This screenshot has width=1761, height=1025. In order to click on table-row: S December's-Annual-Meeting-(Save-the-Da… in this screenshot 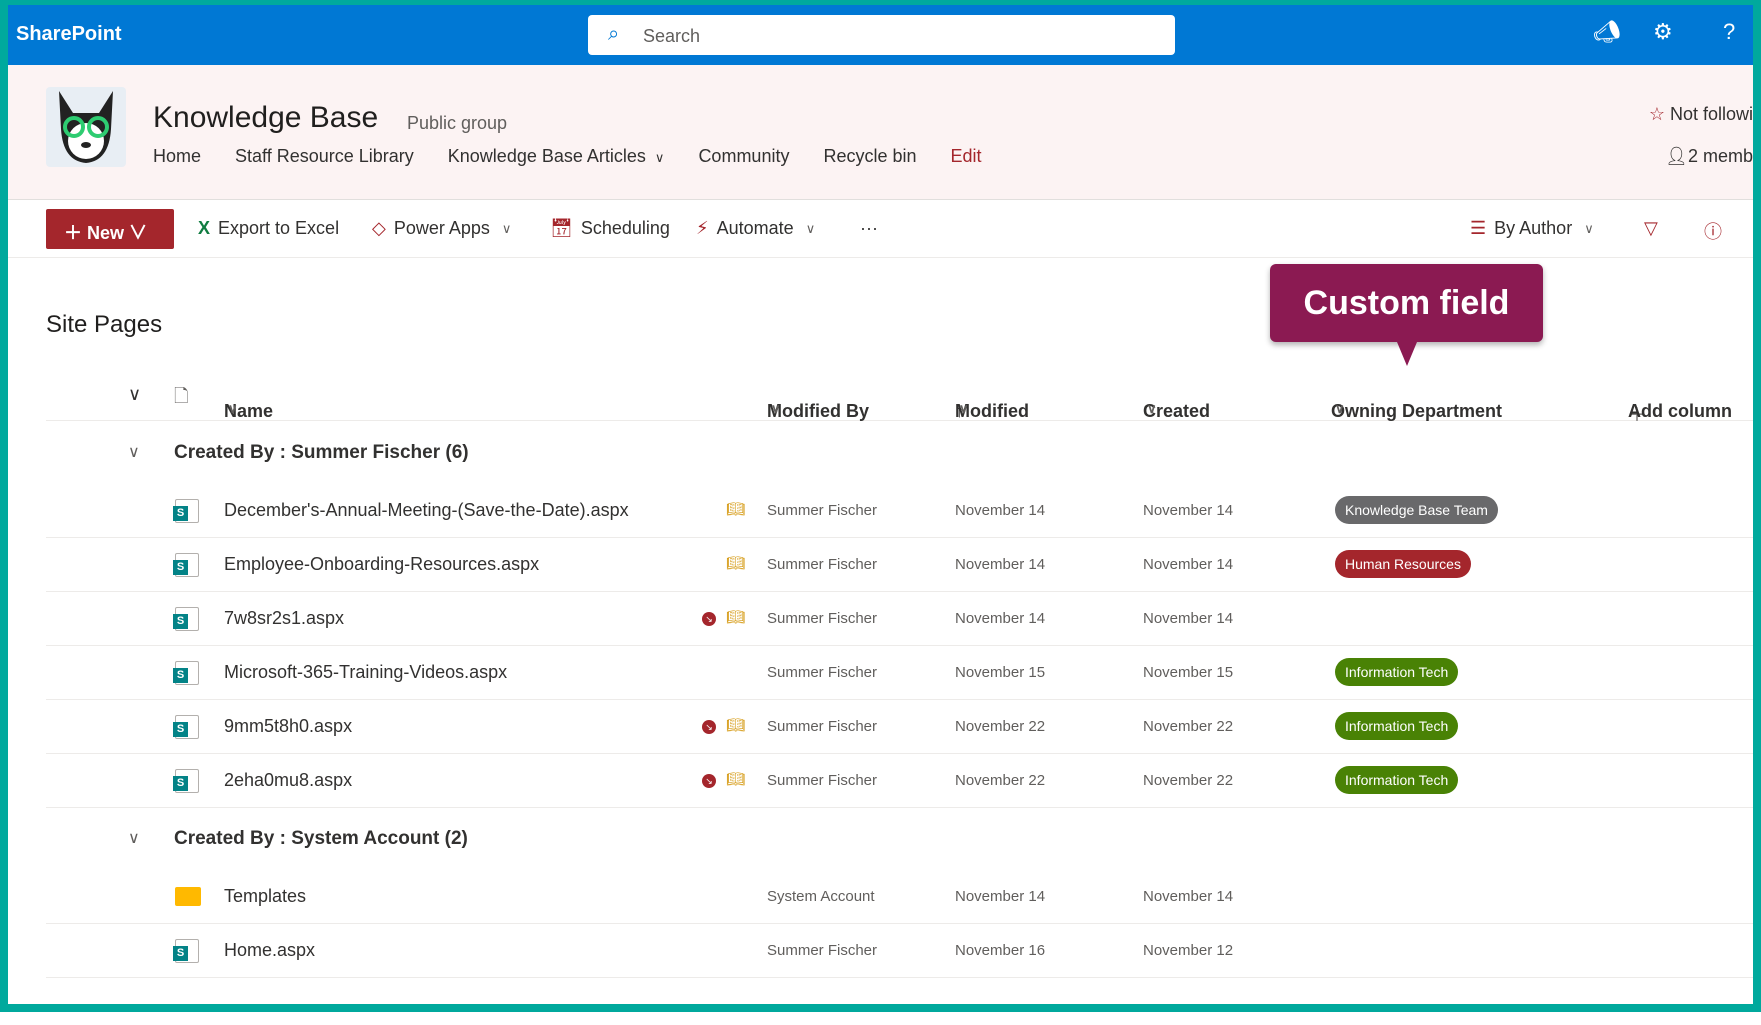, I will do `click(899, 511)`.